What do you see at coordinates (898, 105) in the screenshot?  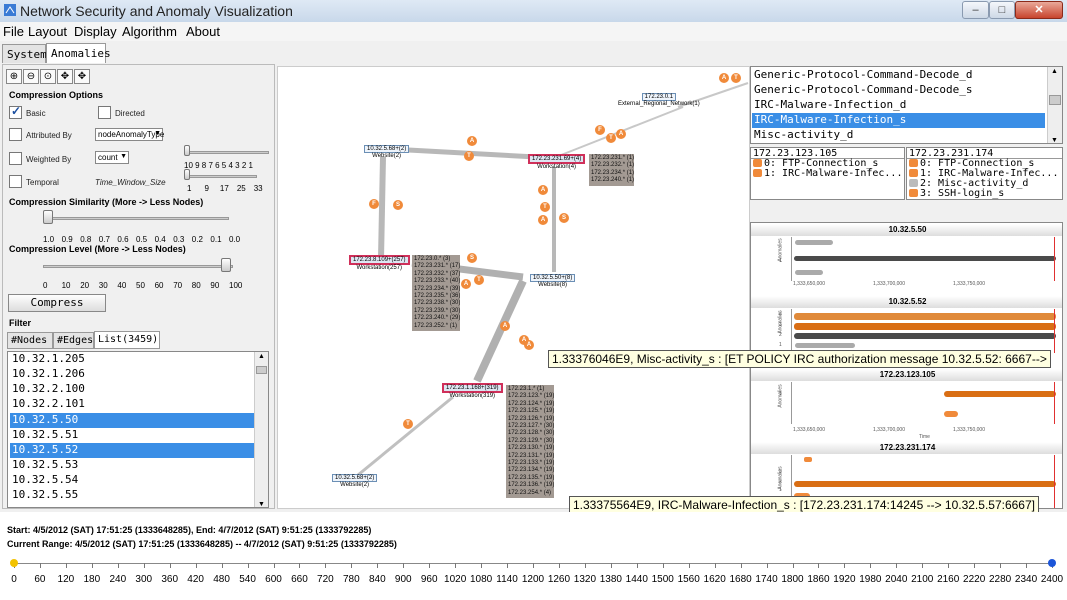 I see `alert-item: IRC-Malware-Infection_d` at bounding box center [898, 105].